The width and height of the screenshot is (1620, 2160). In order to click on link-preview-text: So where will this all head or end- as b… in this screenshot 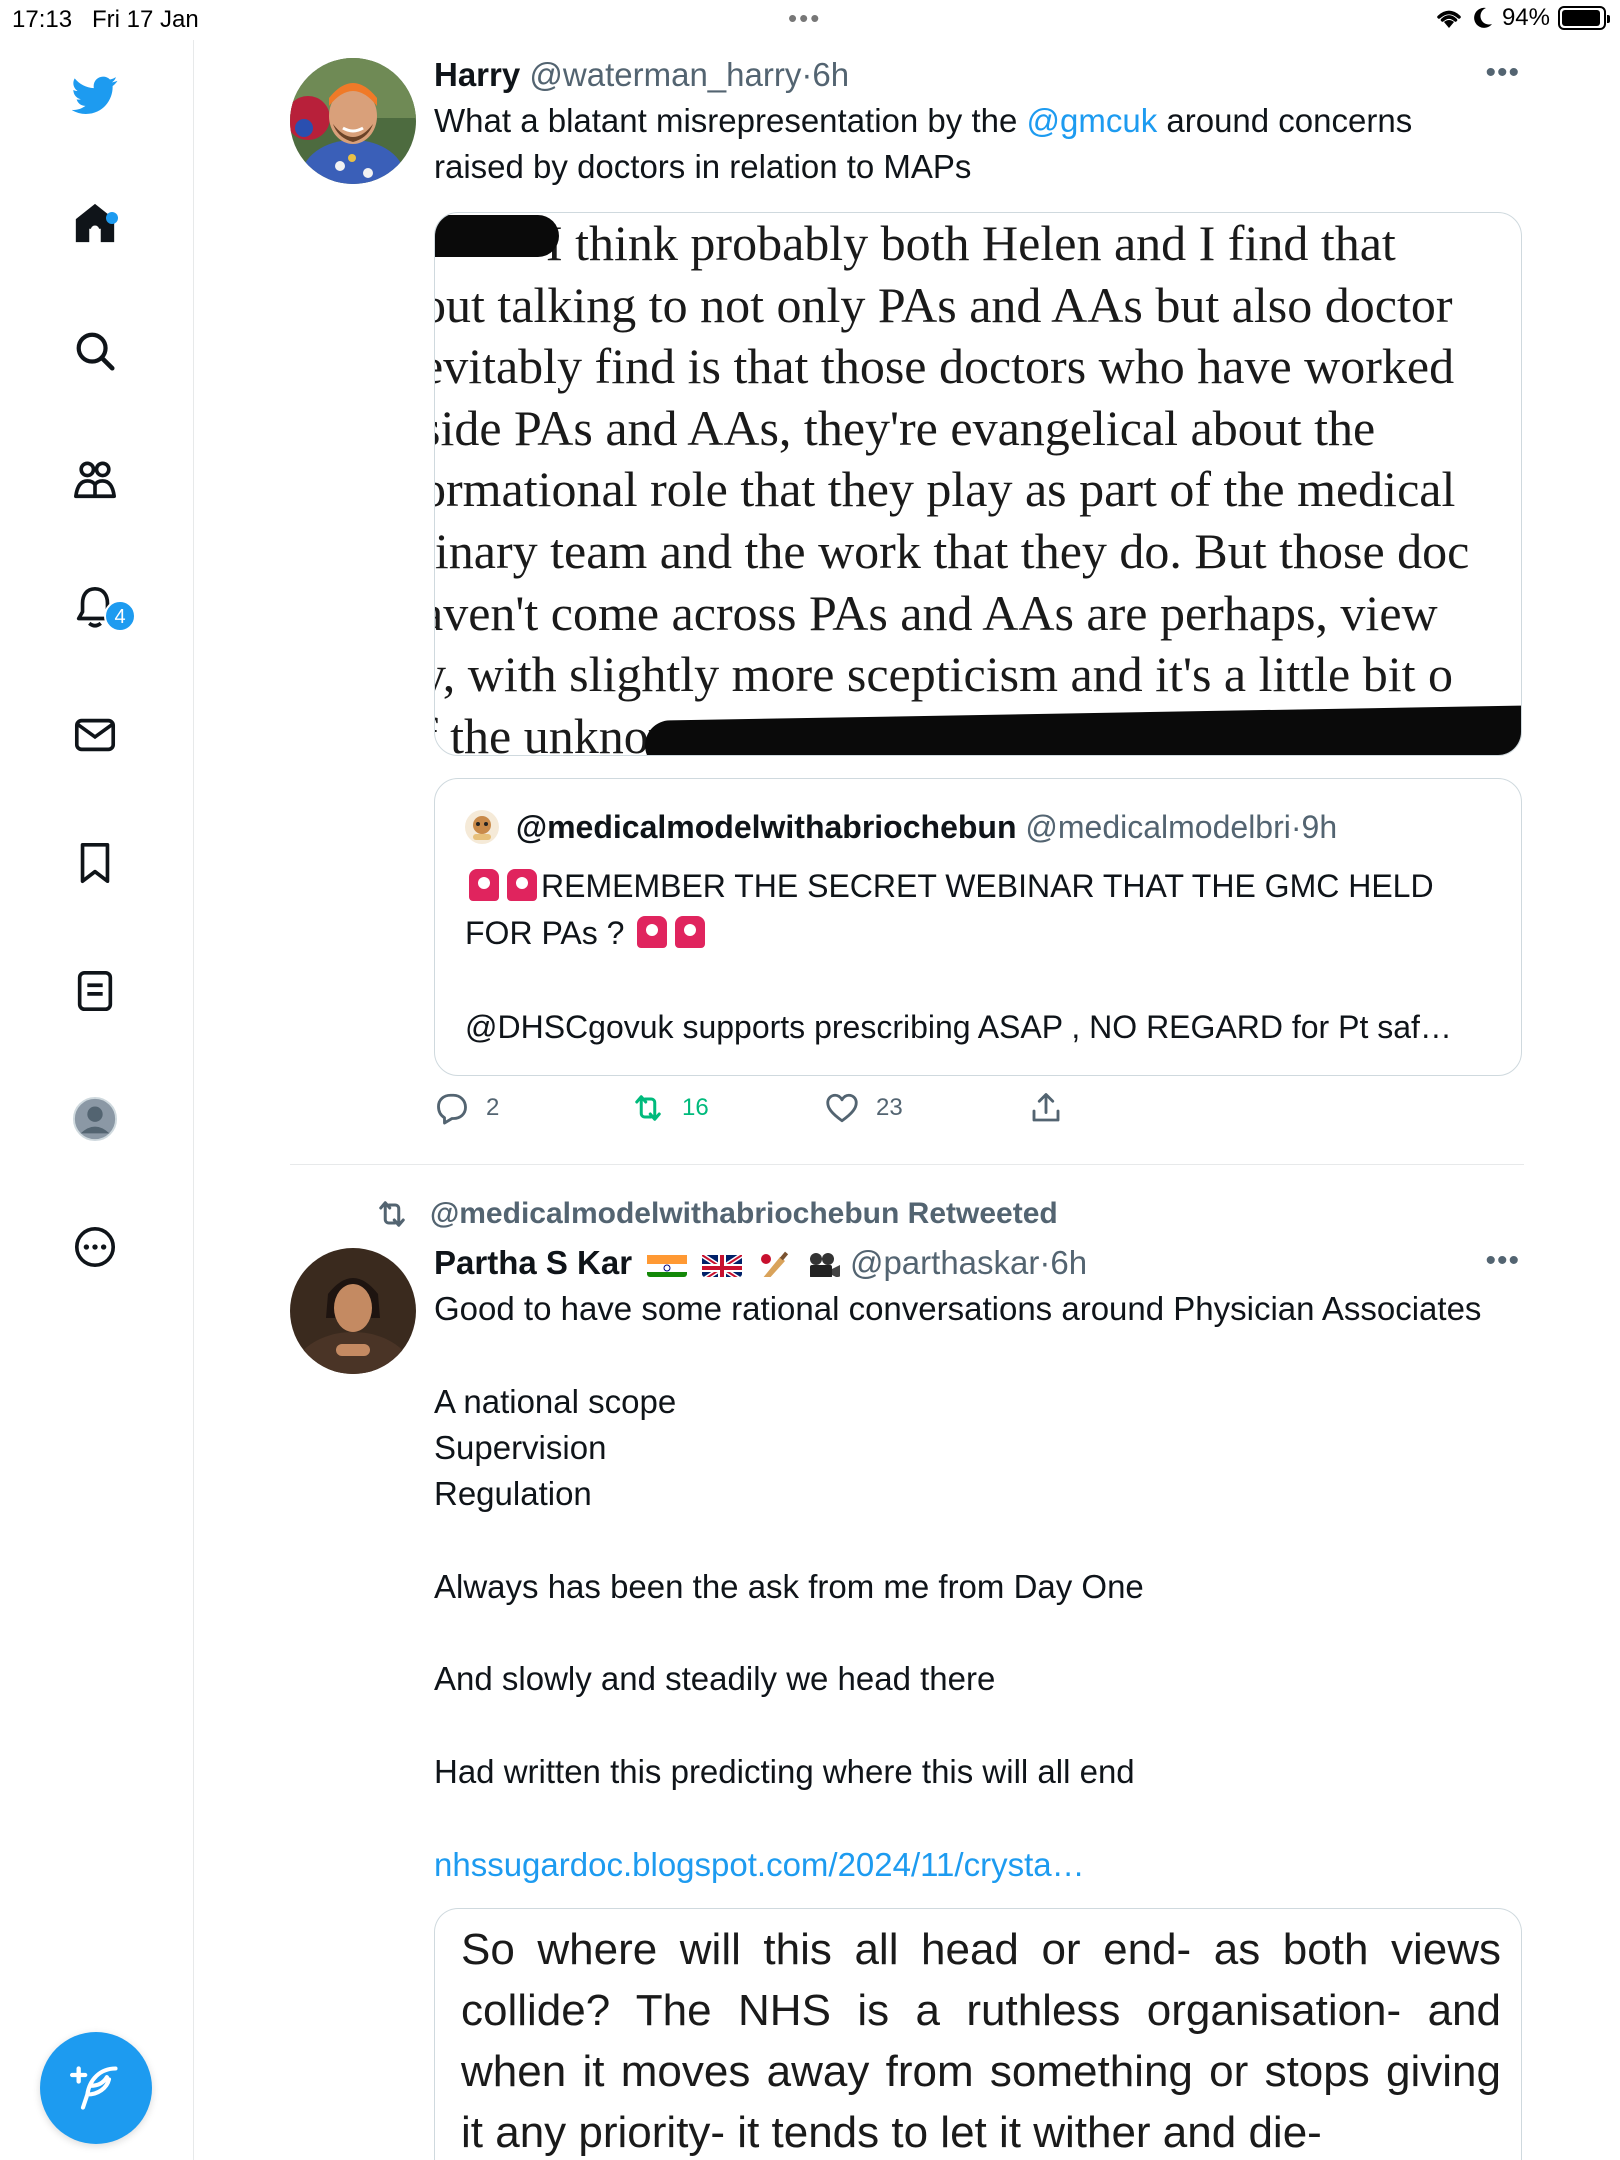, I will do `click(981, 2041)`.